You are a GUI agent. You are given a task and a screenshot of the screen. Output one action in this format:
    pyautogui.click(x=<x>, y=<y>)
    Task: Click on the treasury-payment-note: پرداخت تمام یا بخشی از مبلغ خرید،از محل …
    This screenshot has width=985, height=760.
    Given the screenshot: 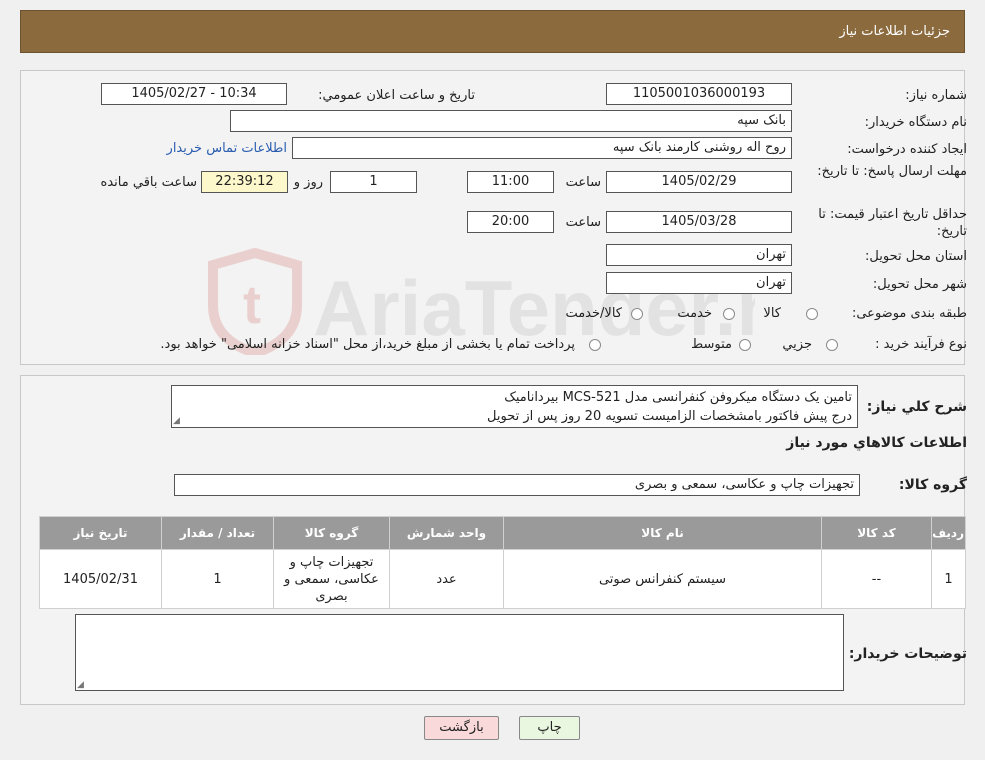 What is the action you would take?
    pyautogui.click(x=367, y=344)
    